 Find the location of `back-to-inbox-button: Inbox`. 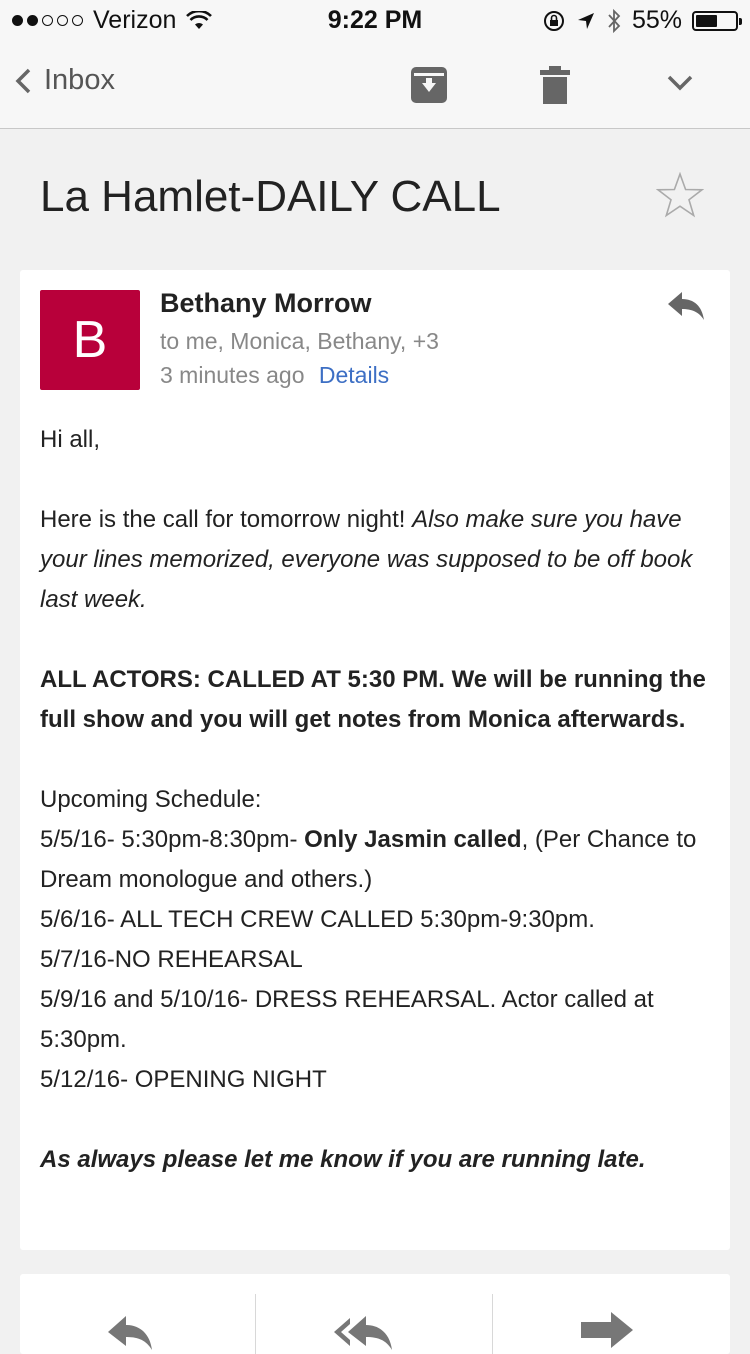

back-to-inbox-button: Inbox is located at coordinates (64, 80).